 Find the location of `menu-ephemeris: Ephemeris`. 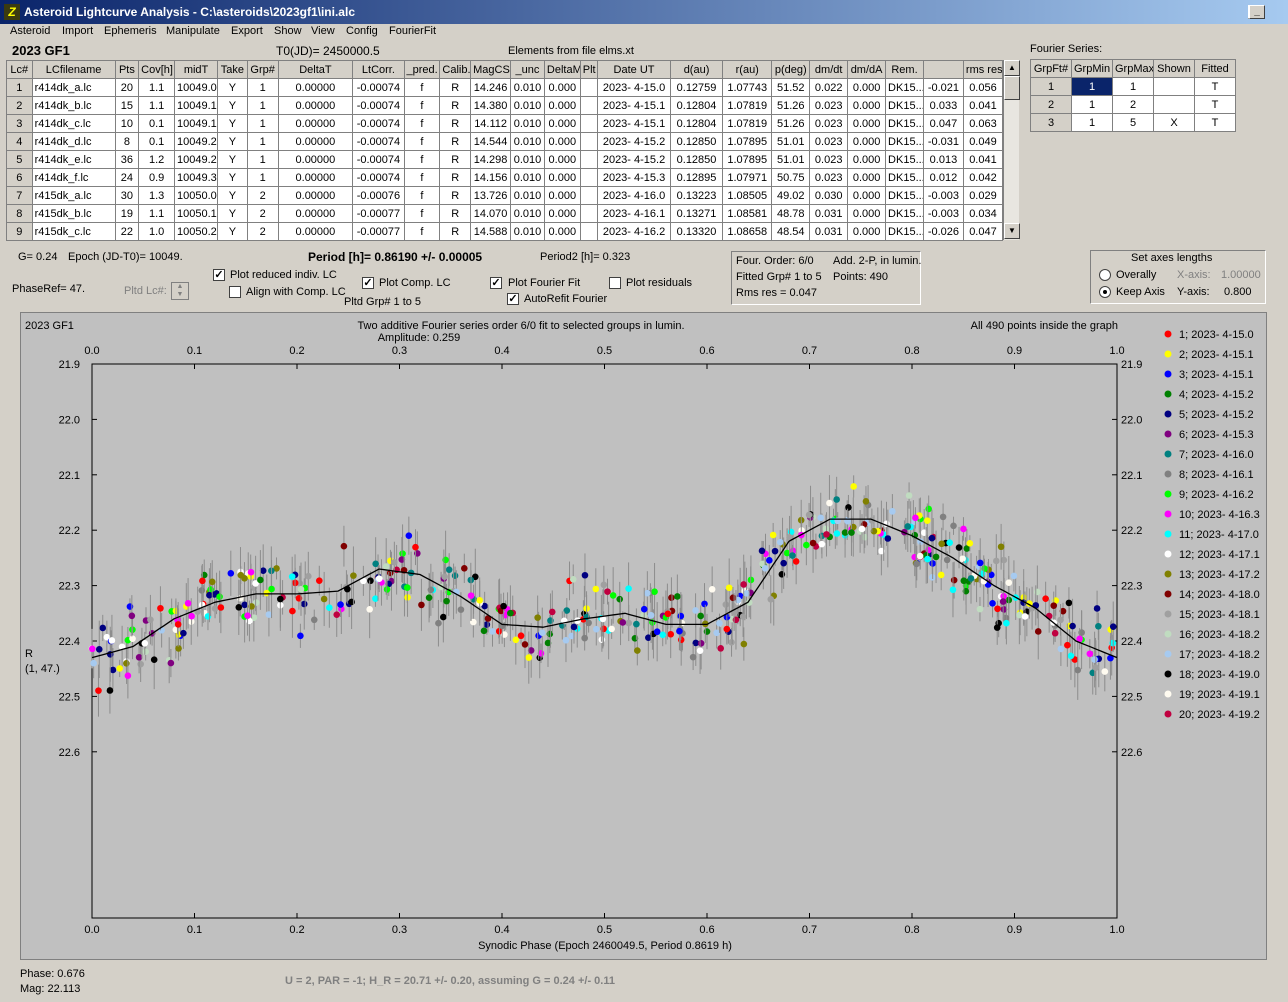

menu-ephemeris: Ephemeris is located at coordinates (130, 31).